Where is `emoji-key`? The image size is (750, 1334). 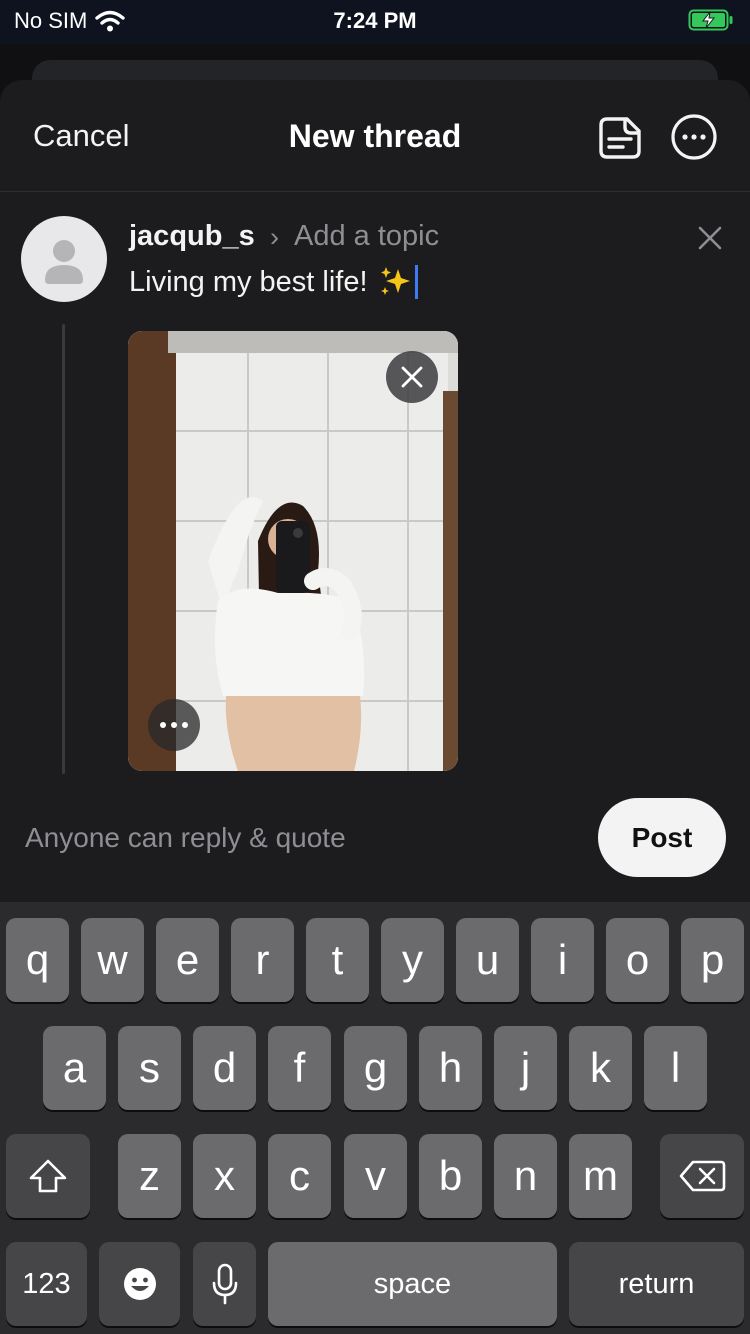 emoji-key is located at coordinates (139, 1284).